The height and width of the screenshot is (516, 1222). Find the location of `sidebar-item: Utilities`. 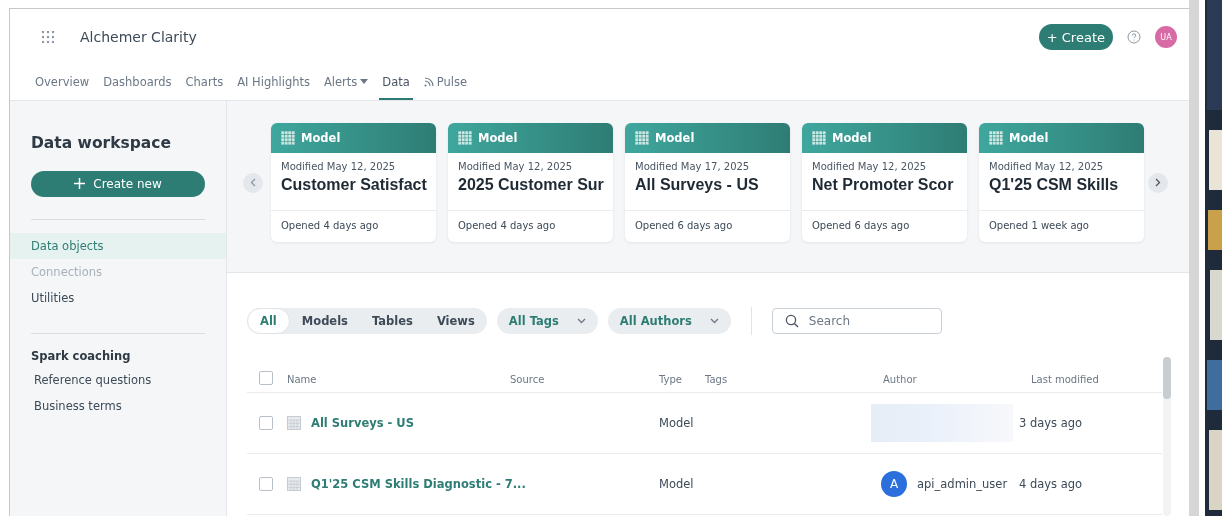

sidebar-item: Utilities is located at coordinates (118, 298).